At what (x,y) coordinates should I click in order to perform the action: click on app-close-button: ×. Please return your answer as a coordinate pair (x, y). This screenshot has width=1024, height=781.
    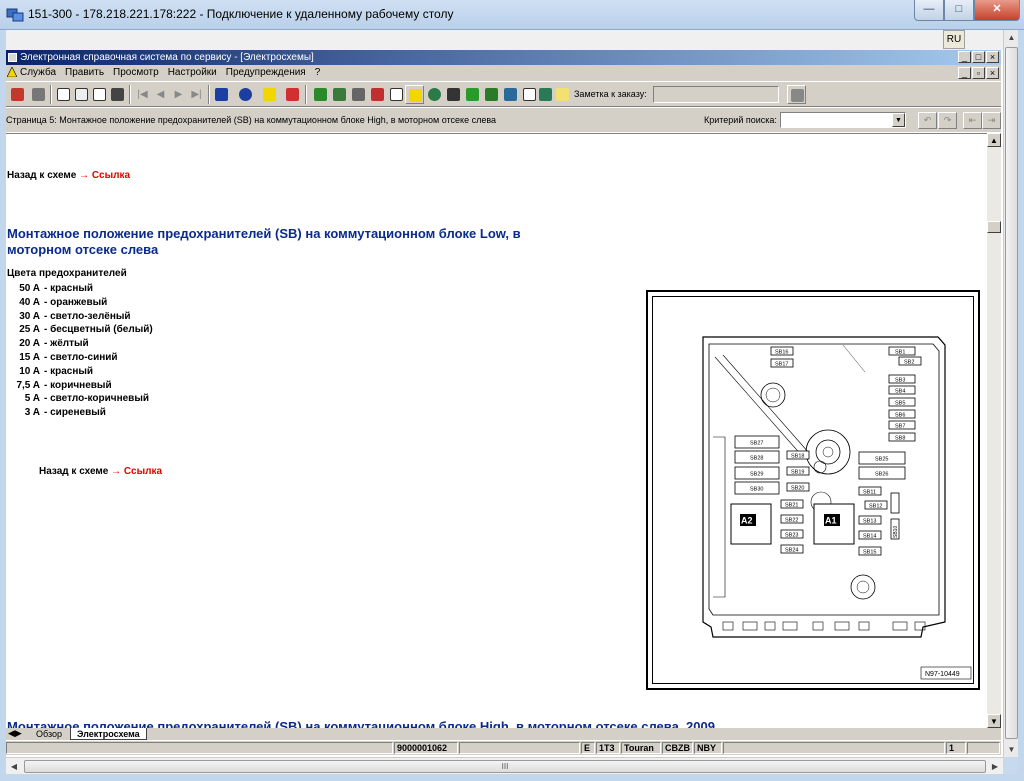
    Looking at the image, I should click on (992, 57).